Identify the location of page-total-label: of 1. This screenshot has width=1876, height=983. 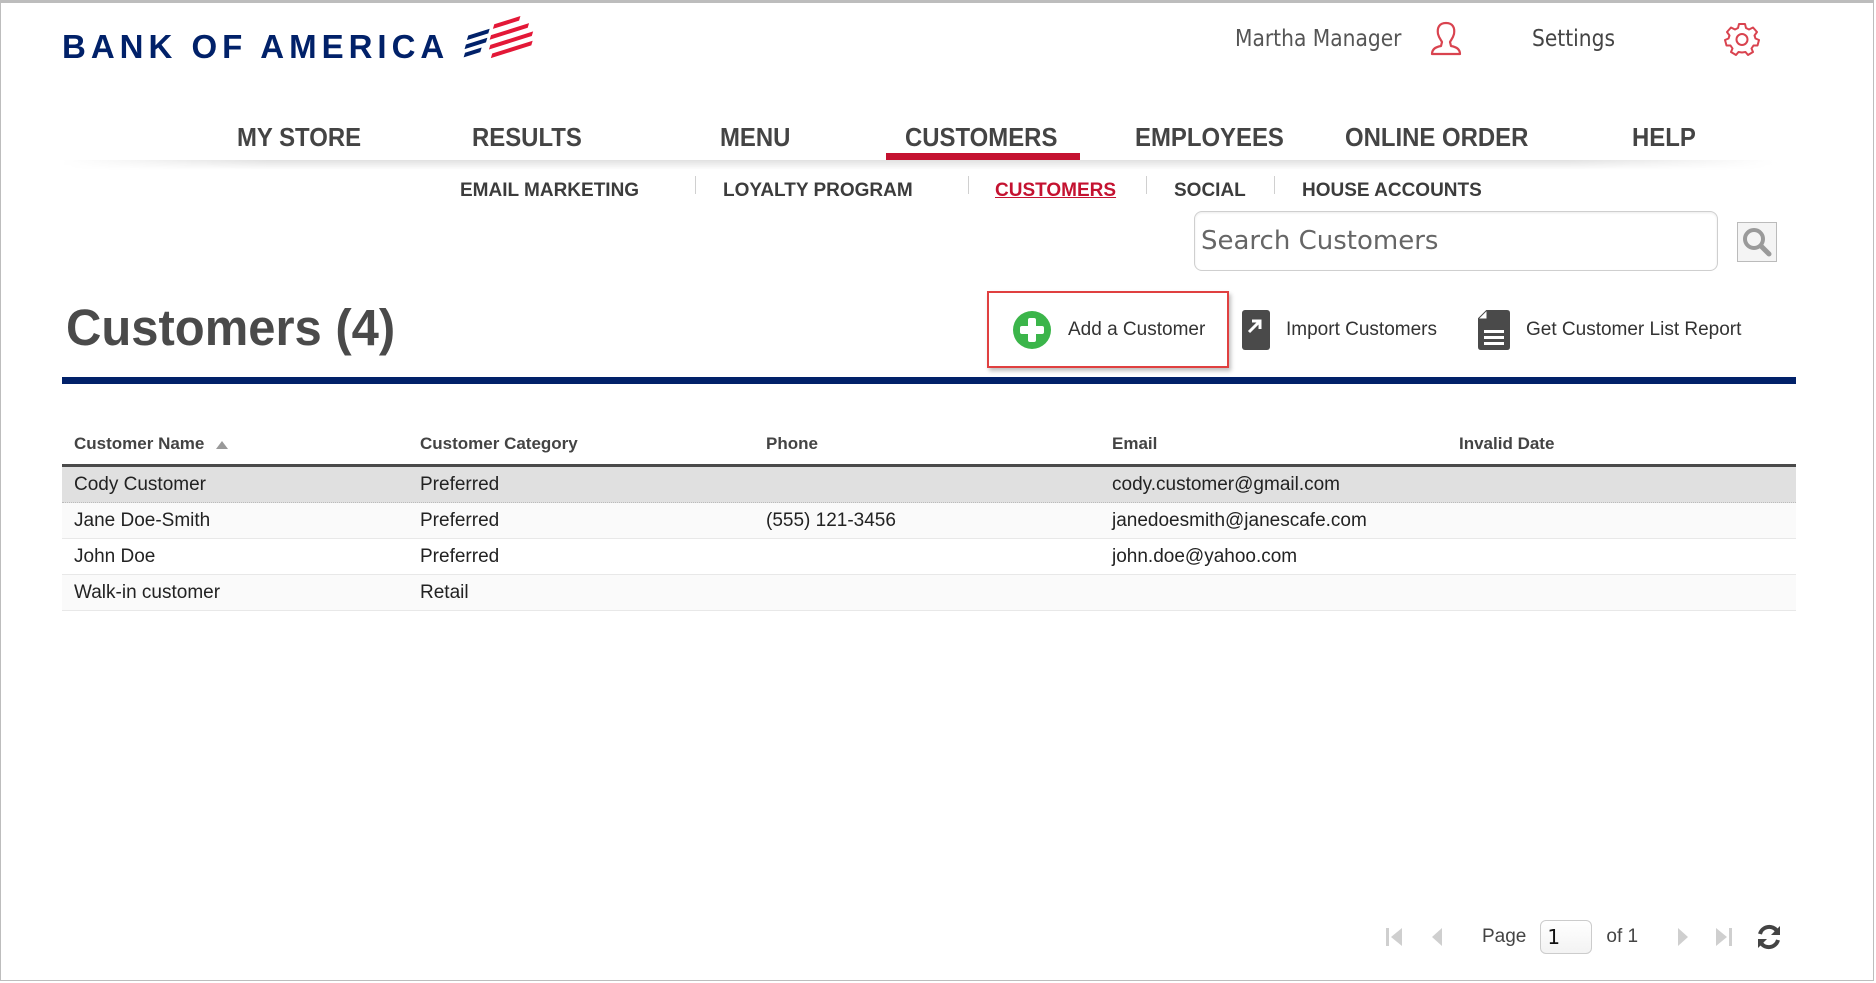
(1622, 936).